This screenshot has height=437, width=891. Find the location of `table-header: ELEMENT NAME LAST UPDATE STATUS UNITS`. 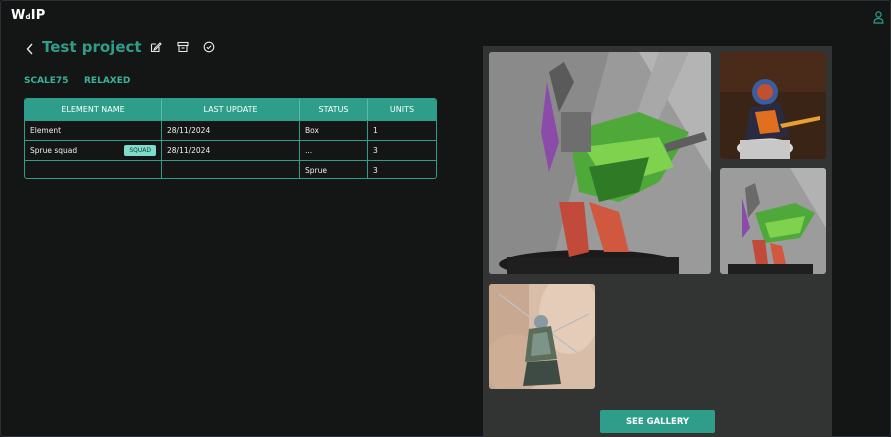

table-header: ELEMENT NAME LAST UPDATE STATUS UNITS is located at coordinates (230, 109).